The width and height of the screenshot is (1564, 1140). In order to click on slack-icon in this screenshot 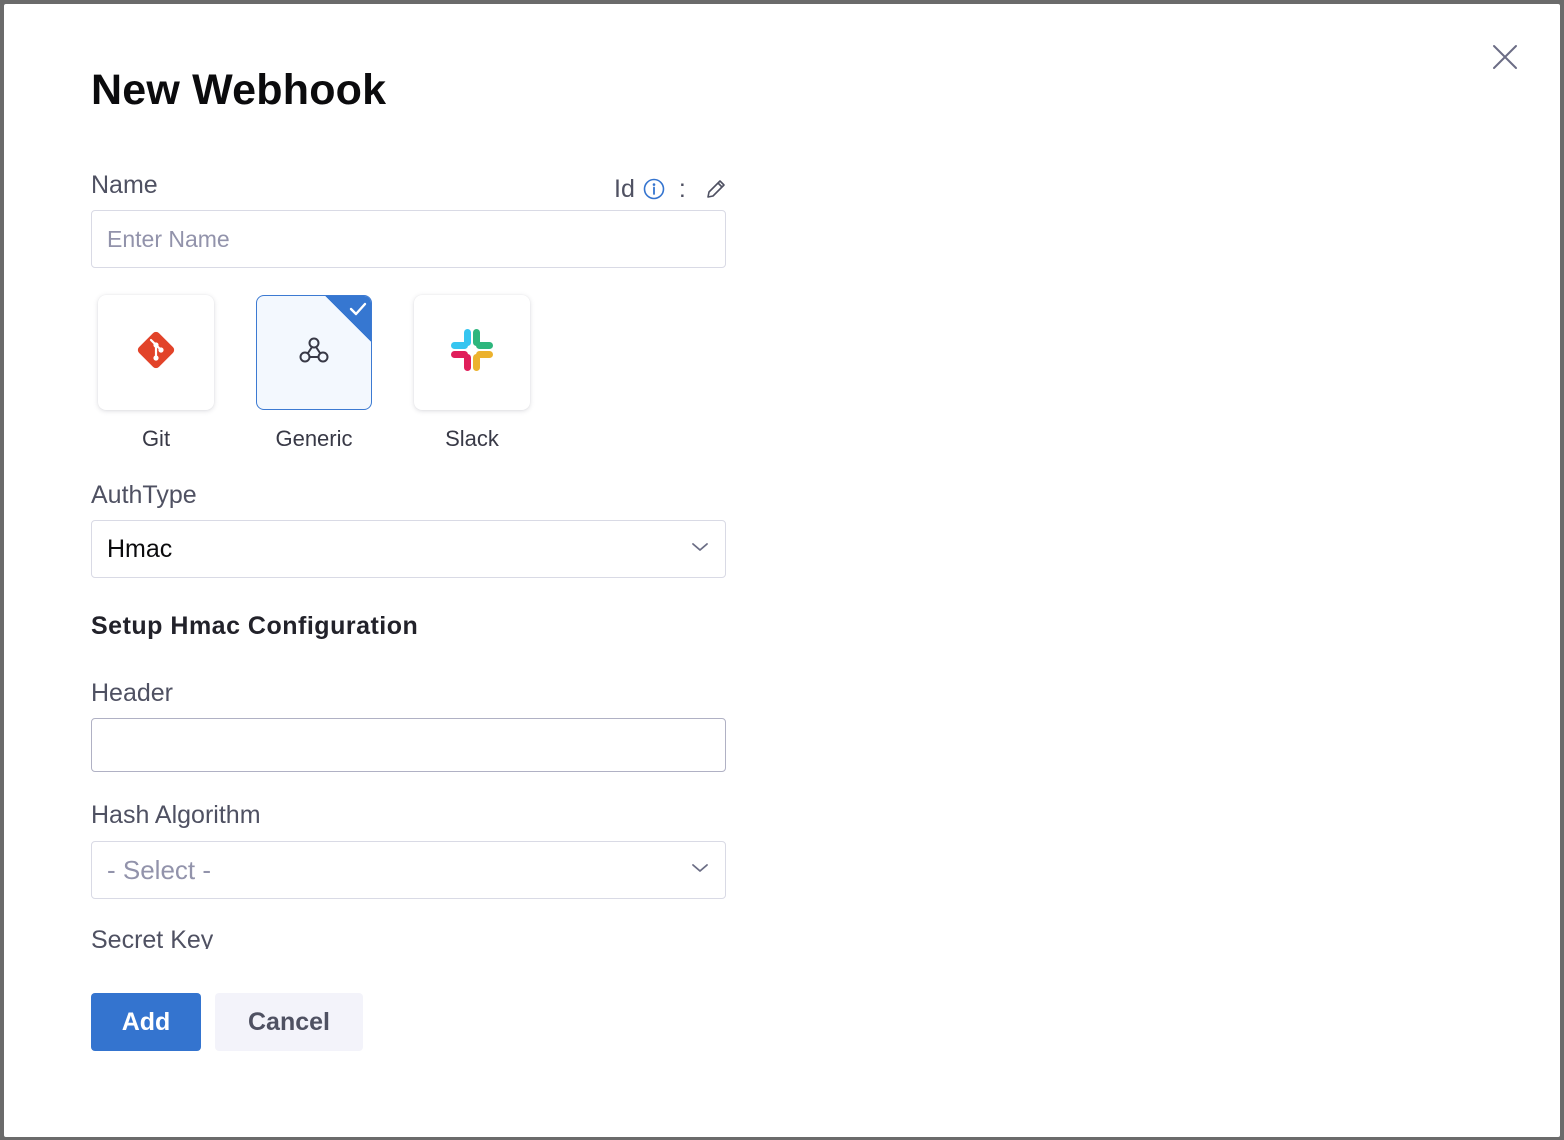, I will do `click(472, 352)`.